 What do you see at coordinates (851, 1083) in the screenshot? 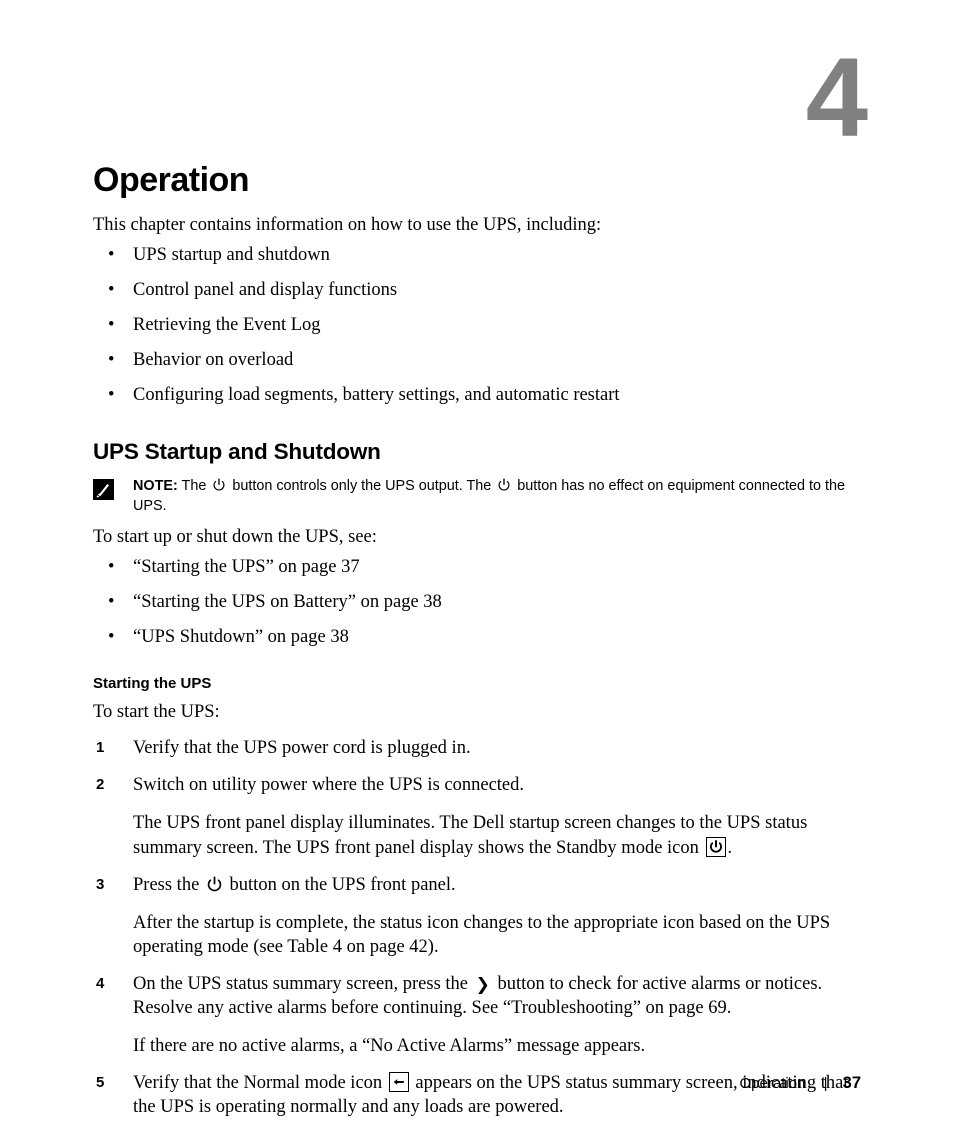
I see `footer-page-number: 37` at bounding box center [851, 1083].